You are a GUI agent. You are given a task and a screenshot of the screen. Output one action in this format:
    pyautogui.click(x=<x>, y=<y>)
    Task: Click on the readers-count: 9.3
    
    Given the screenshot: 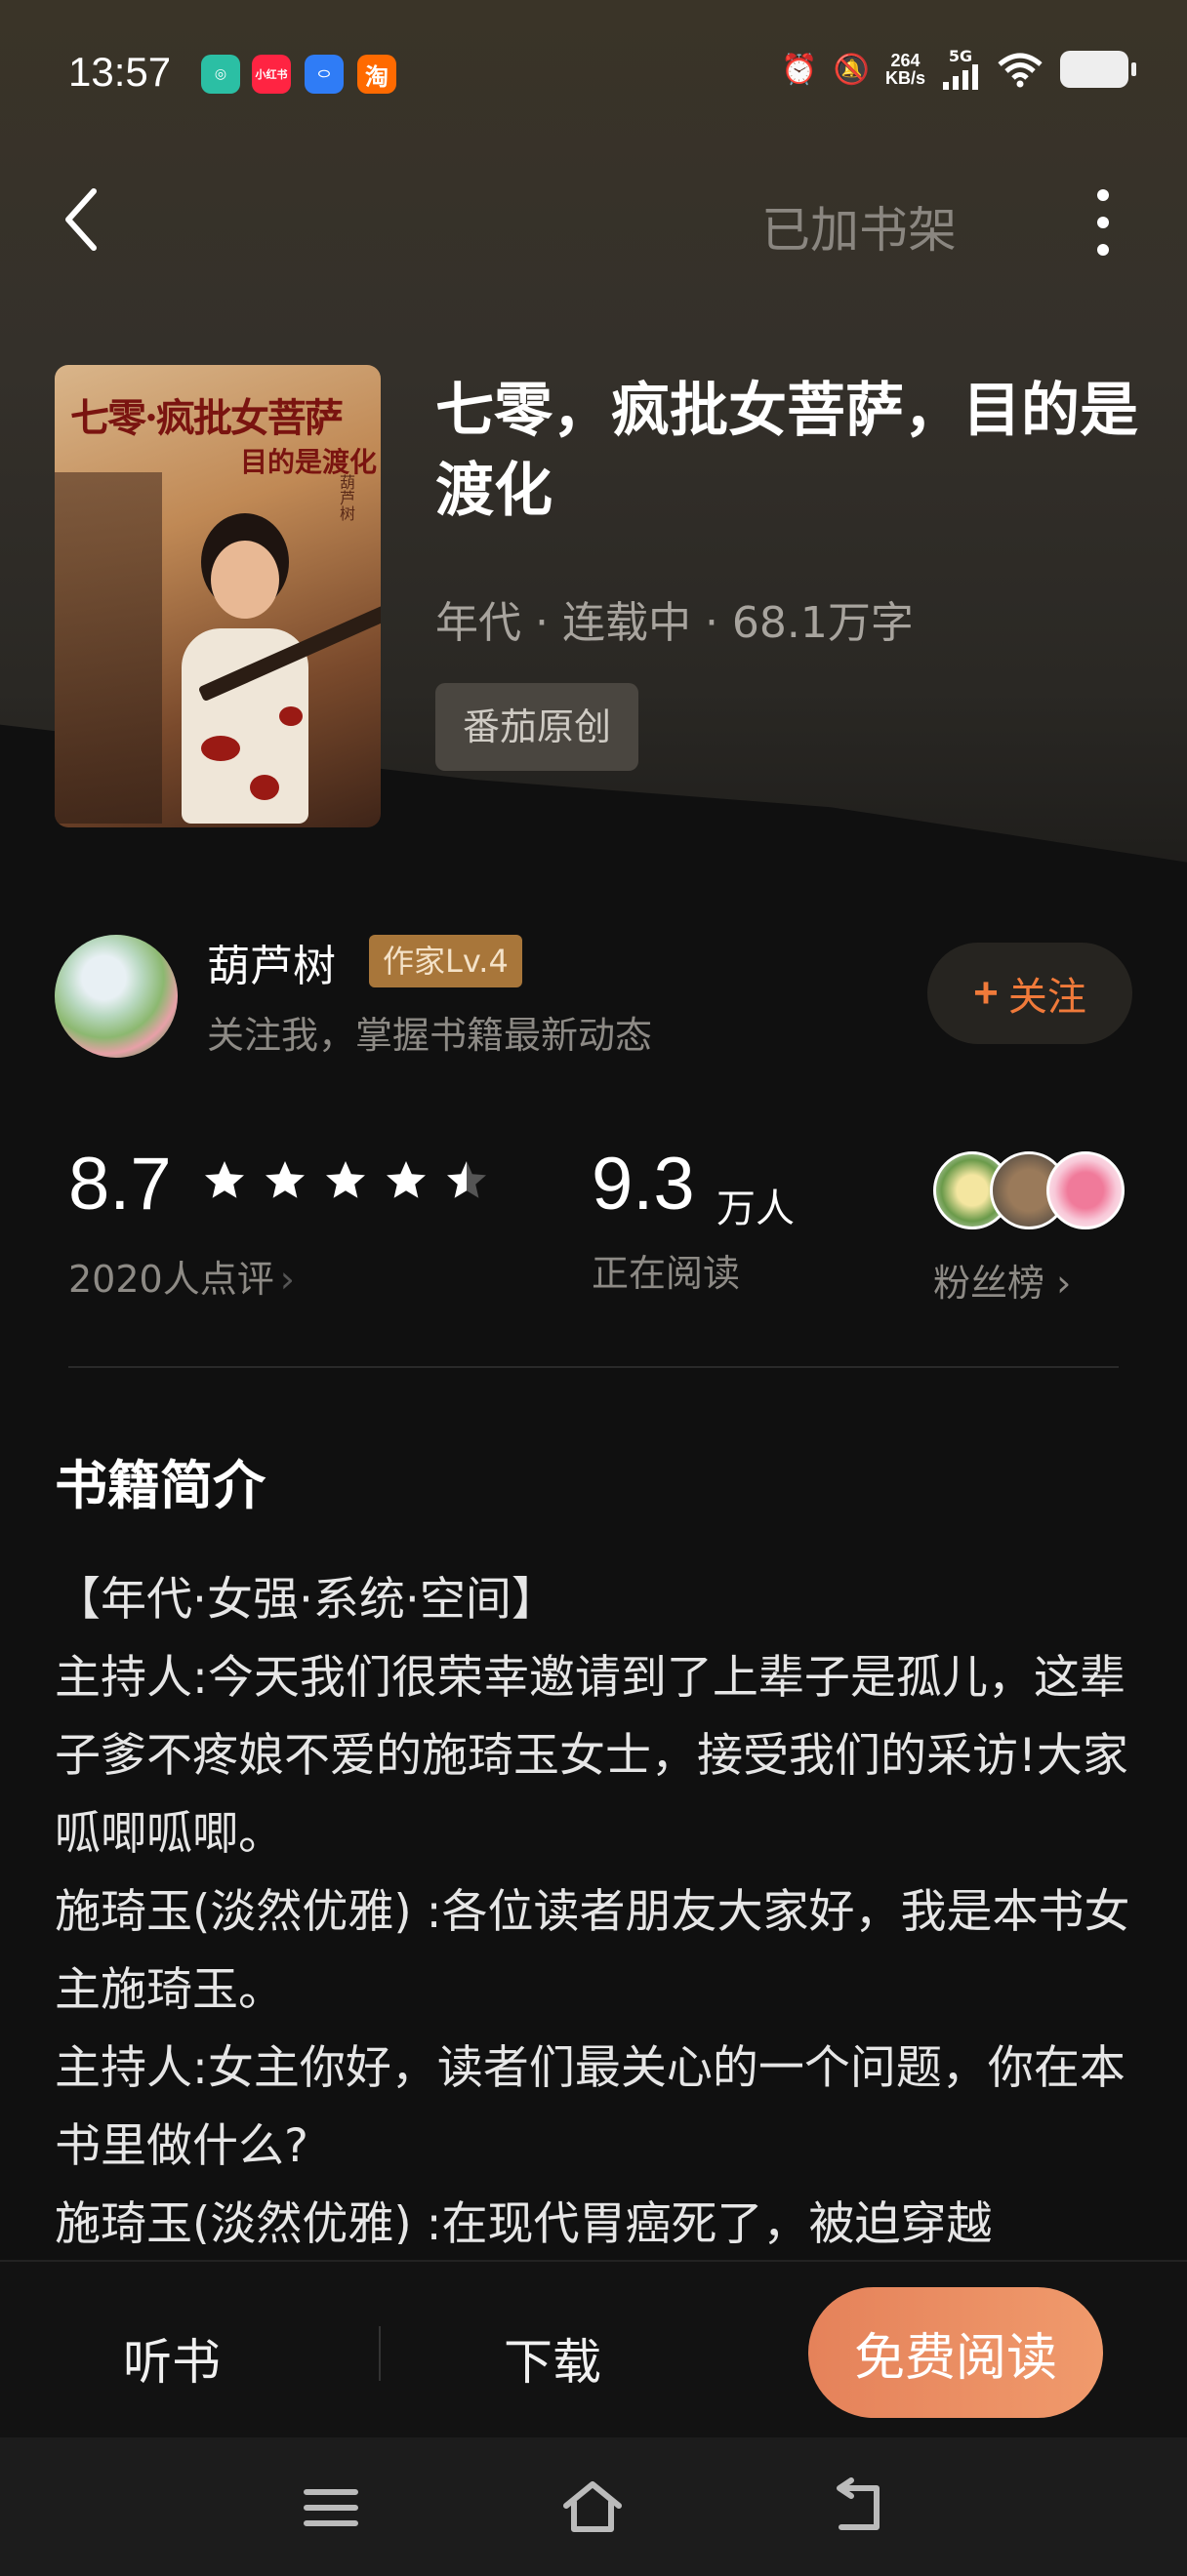 What is the action you would take?
    pyautogui.click(x=643, y=1184)
    